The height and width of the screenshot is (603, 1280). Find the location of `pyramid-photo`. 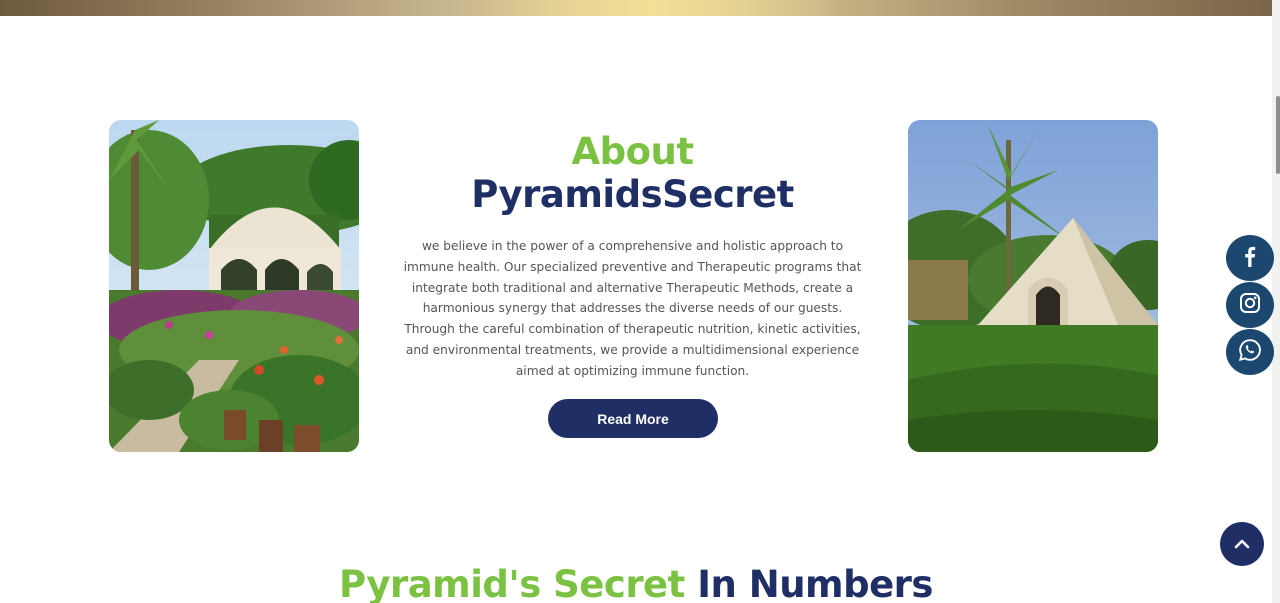

pyramid-photo is located at coordinates (1033, 286).